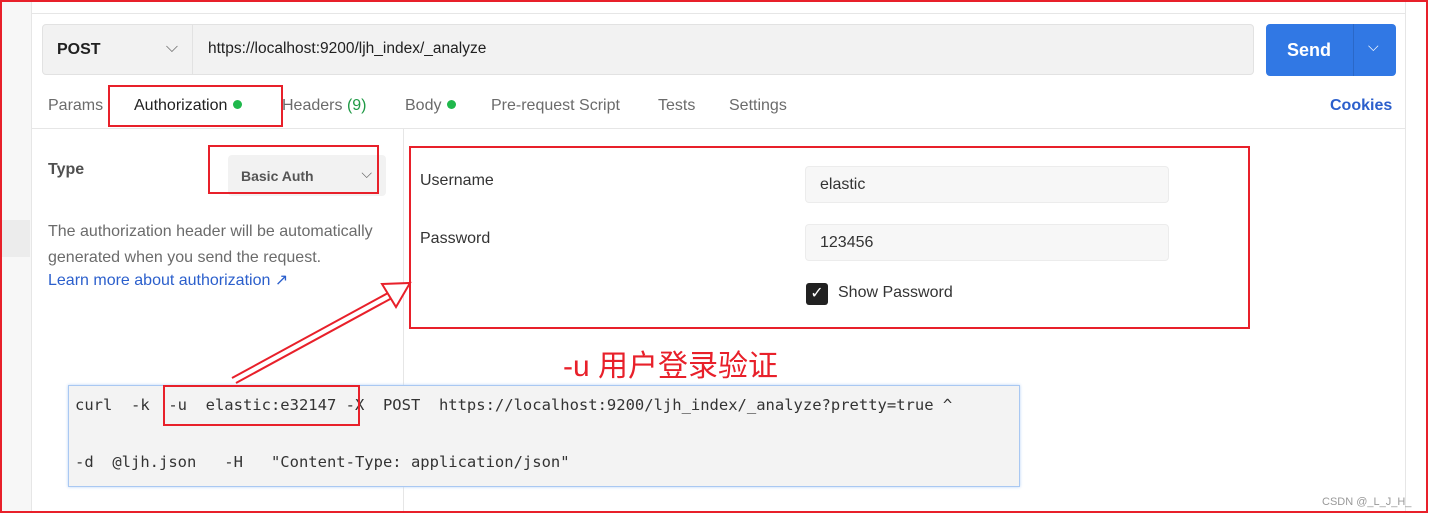  I want to click on highlight-auth-type, so click(293, 169).